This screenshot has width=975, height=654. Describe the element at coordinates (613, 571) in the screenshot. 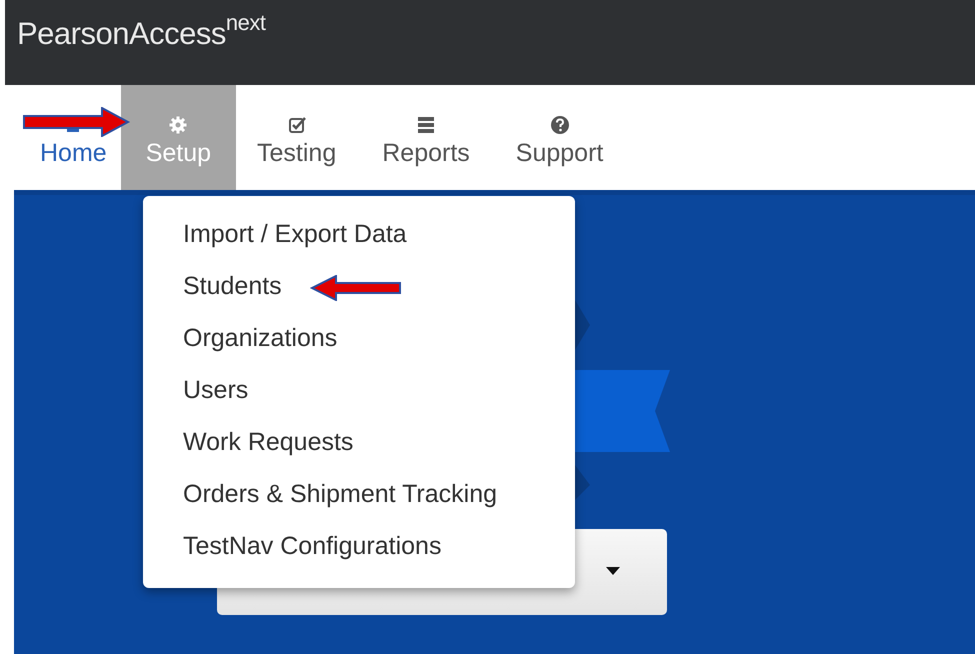

I see `caret-icon` at that location.